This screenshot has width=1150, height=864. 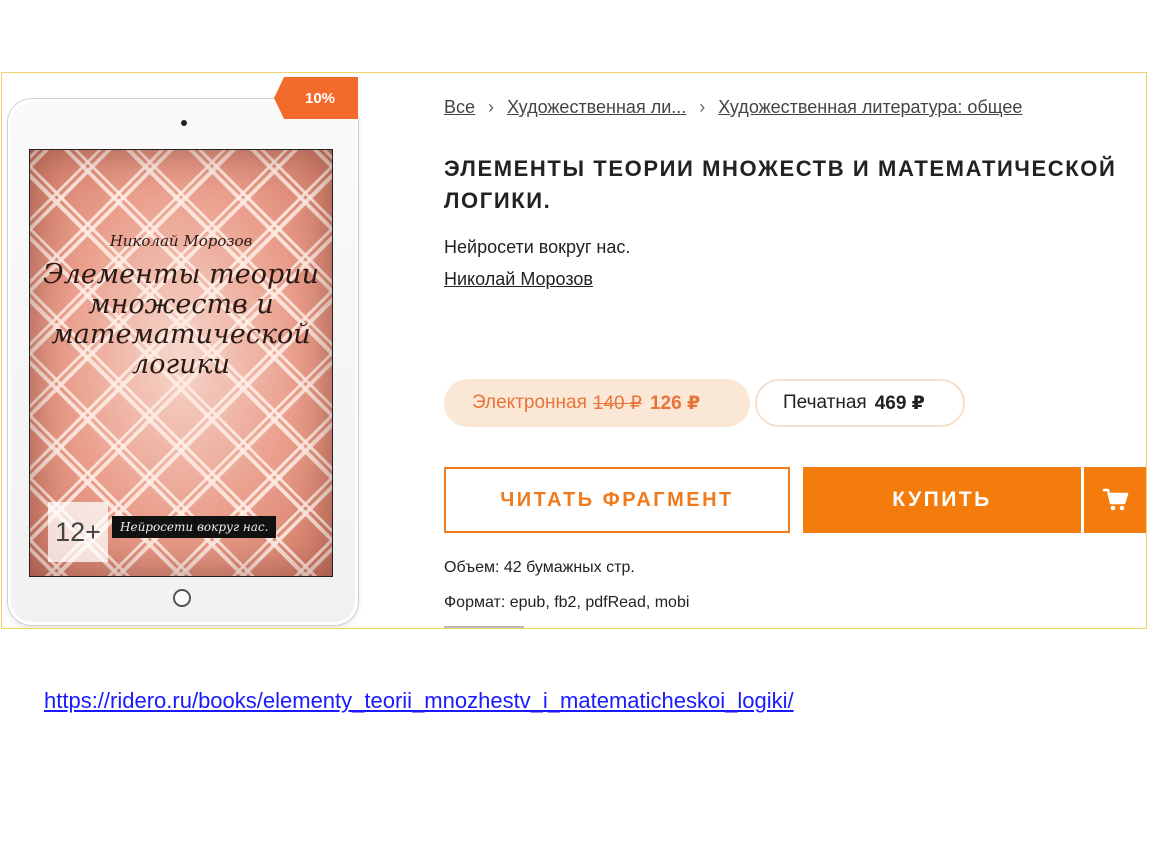 I want to click on discount-badge-label: 10%, so click(x=320, y=98).